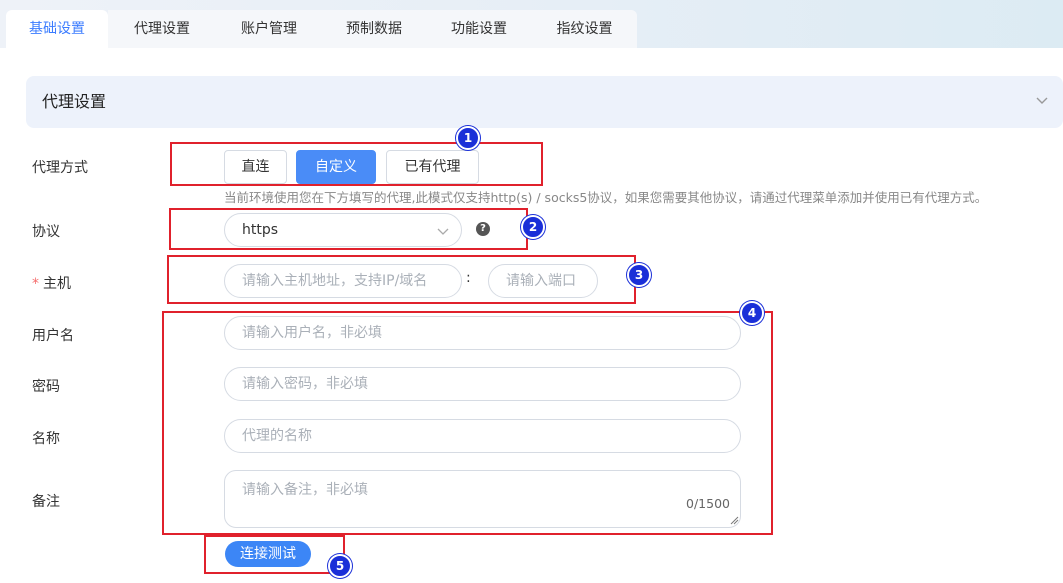  I want to click on tab-feature-settings: 功能设置, so click(479, 29).